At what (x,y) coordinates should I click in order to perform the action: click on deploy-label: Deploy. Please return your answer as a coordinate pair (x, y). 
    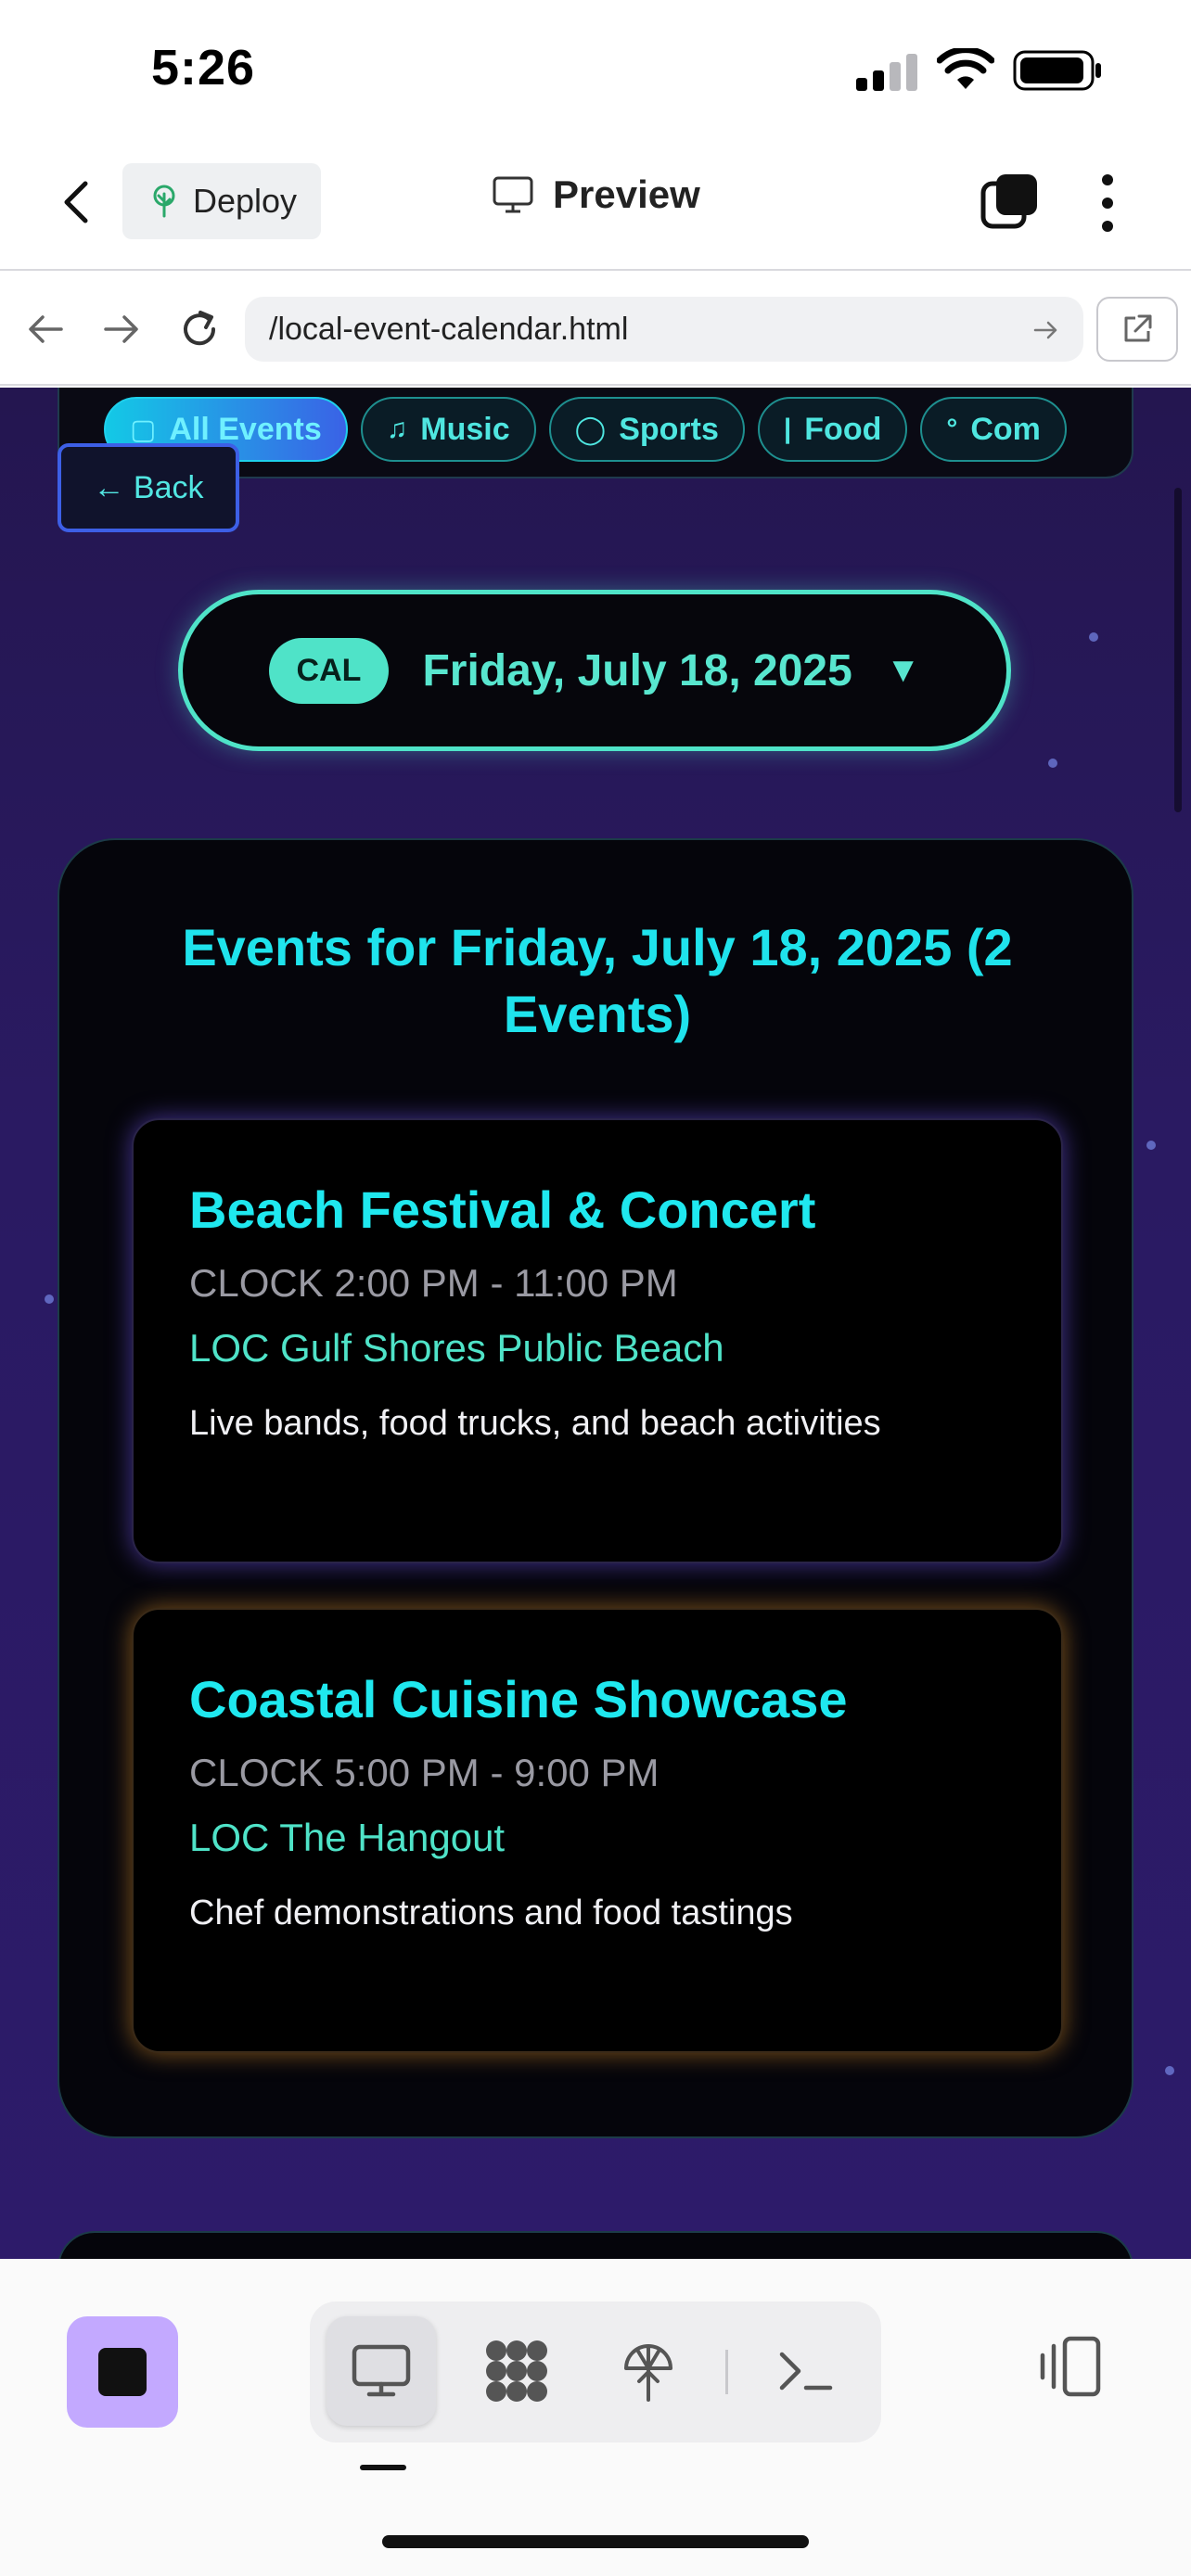
    Looking at the image, I should click on (246, 201).